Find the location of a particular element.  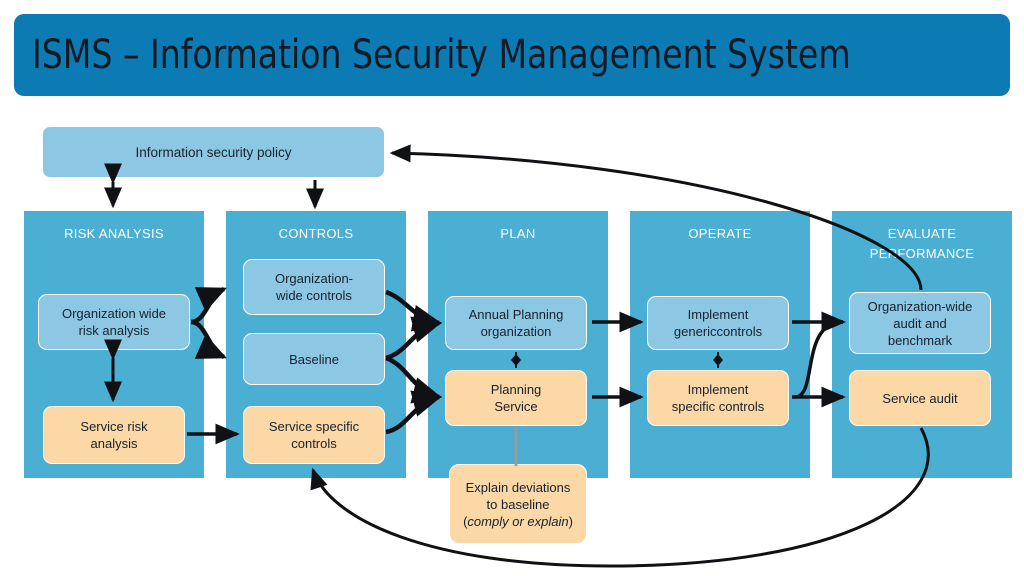

node-label: Implement genericcontrols is located at coordinates (718, 323).